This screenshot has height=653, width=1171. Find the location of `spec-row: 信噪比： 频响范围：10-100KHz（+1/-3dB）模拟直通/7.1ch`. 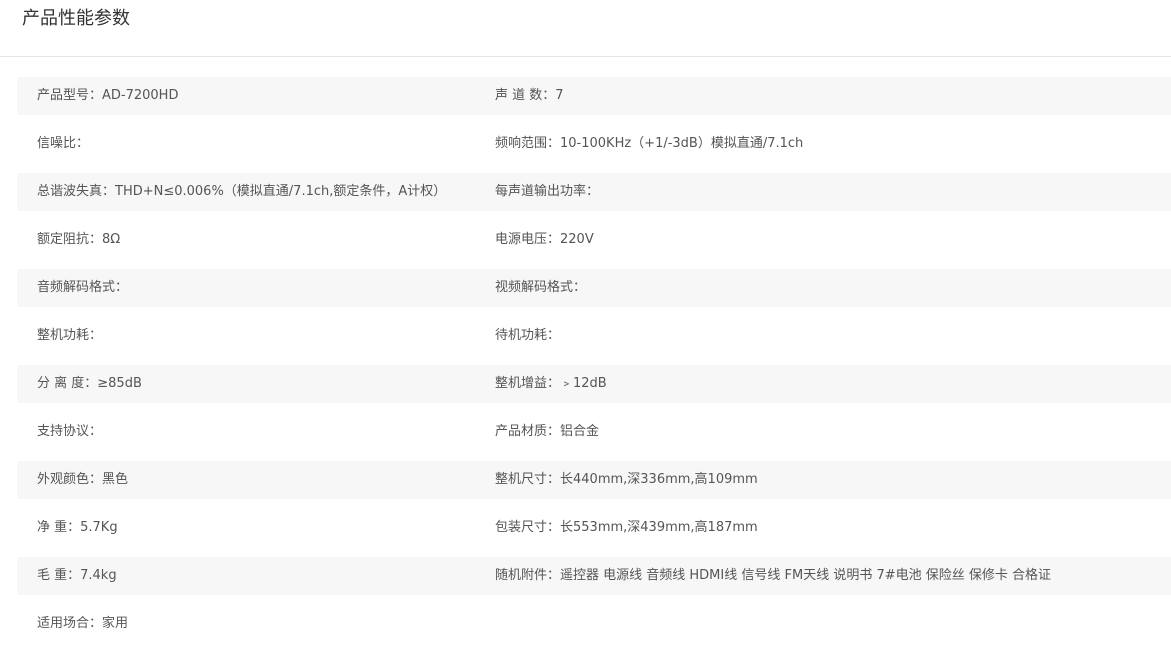

spec-row: 信噪比： 频响范围：10-100KHz（+1/-3dB）模拟直通/7.1ch is located at coordinates (594, 144).